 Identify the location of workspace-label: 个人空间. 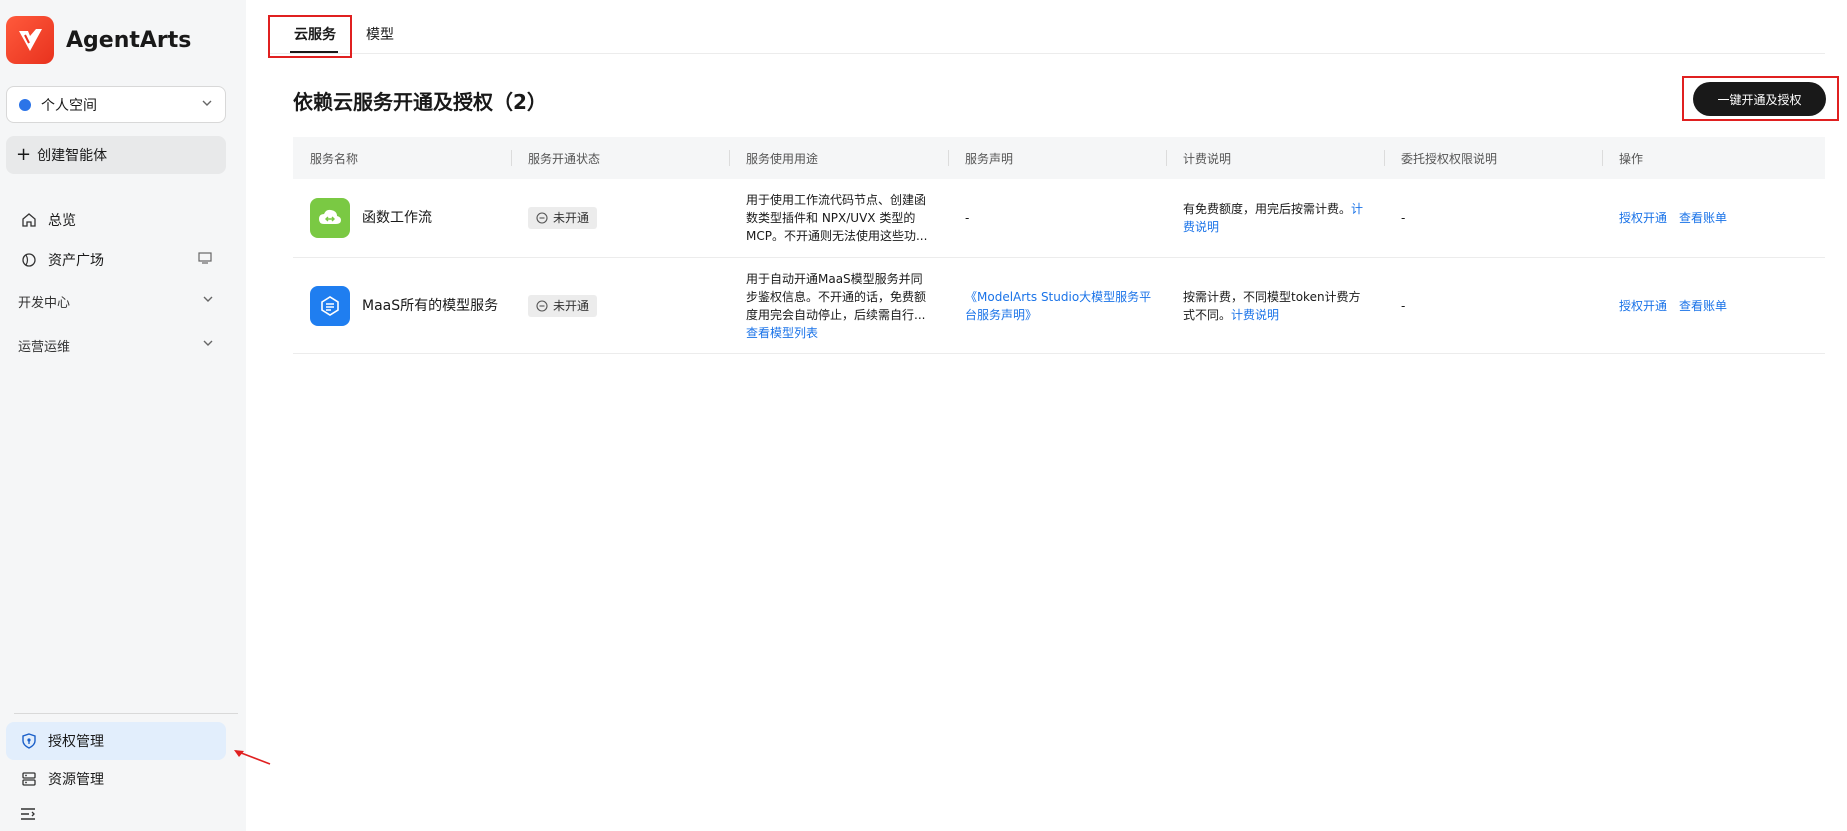
(69, 105).